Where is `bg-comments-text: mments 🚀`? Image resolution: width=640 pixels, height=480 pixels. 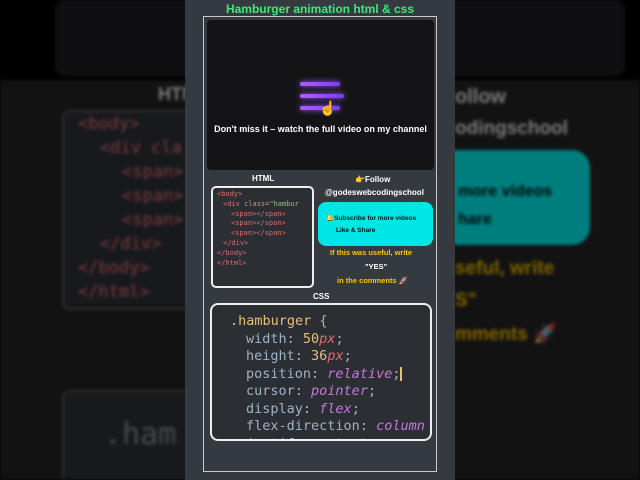 bg-comments-text: mments 🚀 is located at coordinates (506, 334).